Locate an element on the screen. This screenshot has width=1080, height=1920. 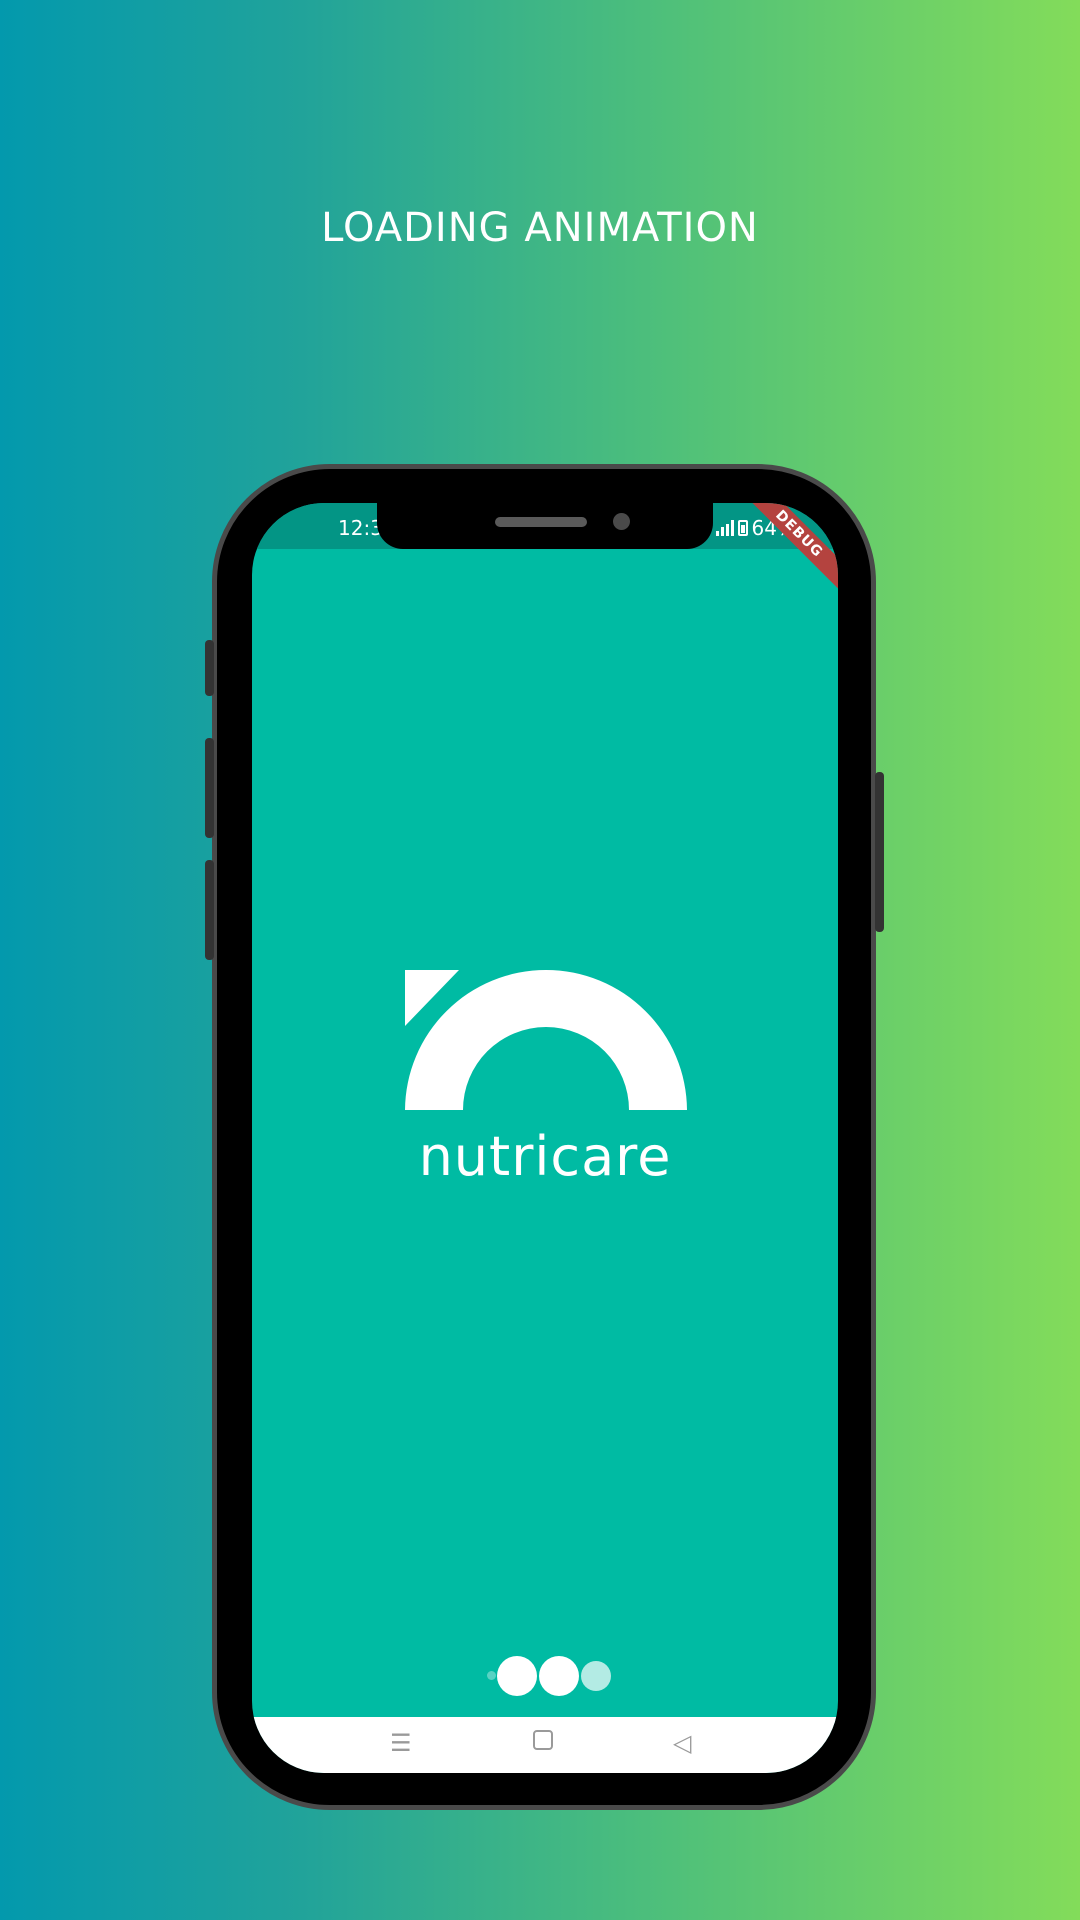
volume-down-button is located at coordinates (209, 910).